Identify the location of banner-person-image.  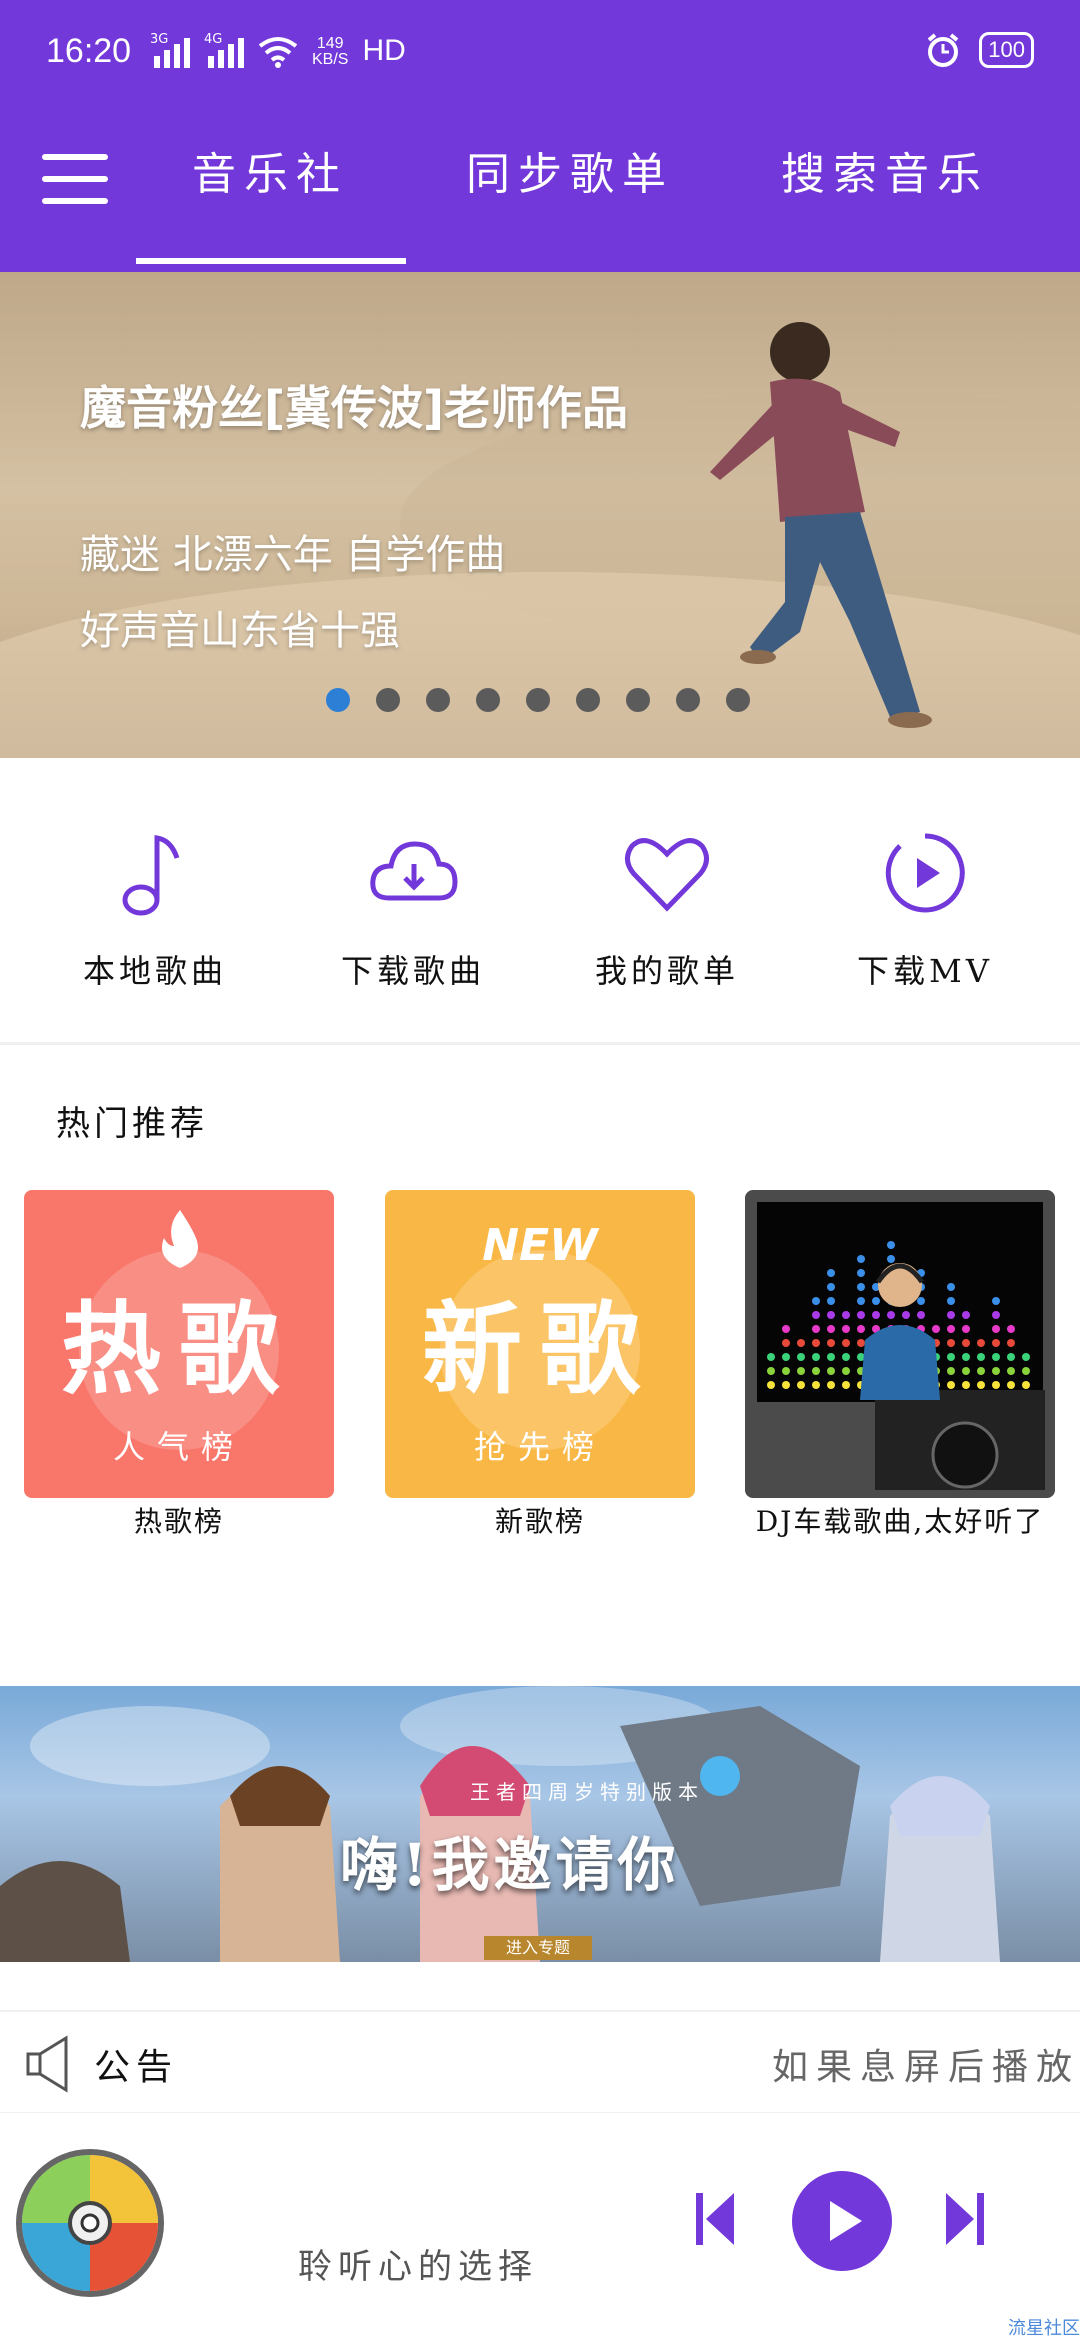
(821, 525).